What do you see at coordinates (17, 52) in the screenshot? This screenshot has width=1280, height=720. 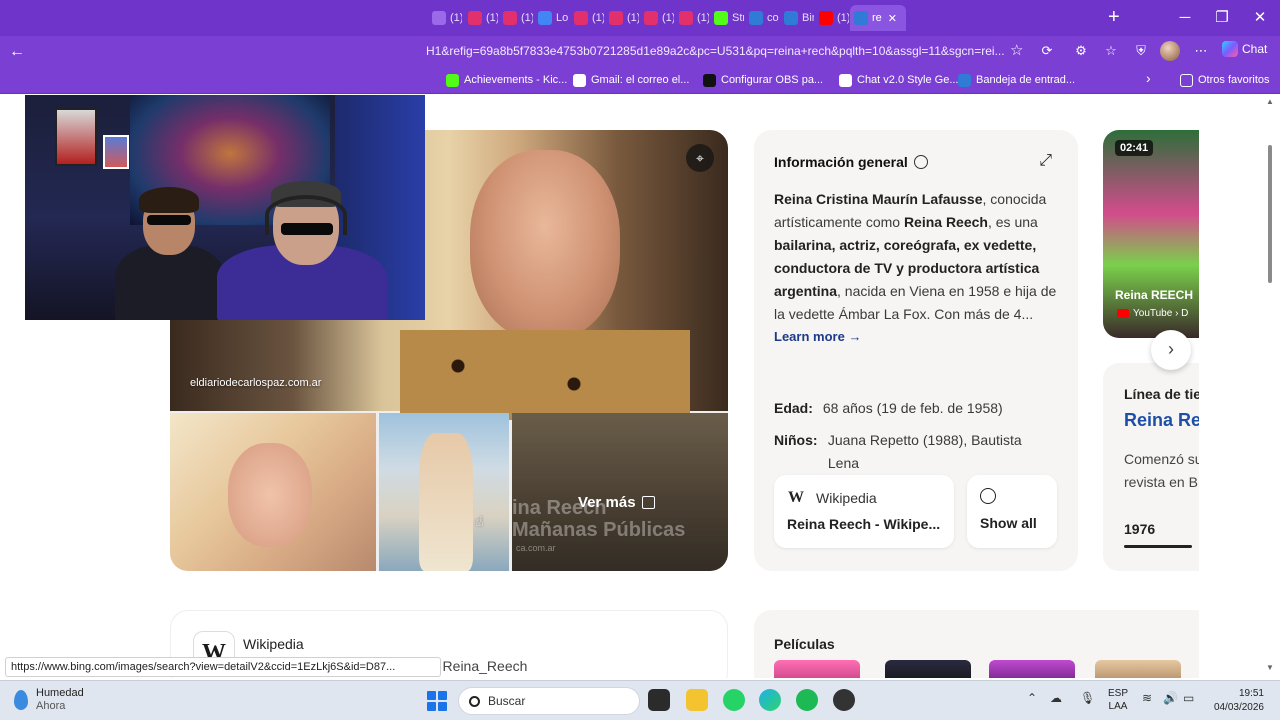 I see `back-arrow-icon: ←` at bounding box center [17, 52].